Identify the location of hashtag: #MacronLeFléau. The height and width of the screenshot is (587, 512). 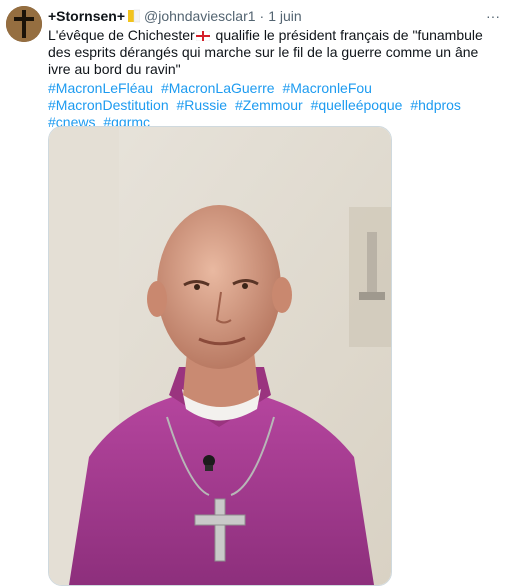
(100, 88).